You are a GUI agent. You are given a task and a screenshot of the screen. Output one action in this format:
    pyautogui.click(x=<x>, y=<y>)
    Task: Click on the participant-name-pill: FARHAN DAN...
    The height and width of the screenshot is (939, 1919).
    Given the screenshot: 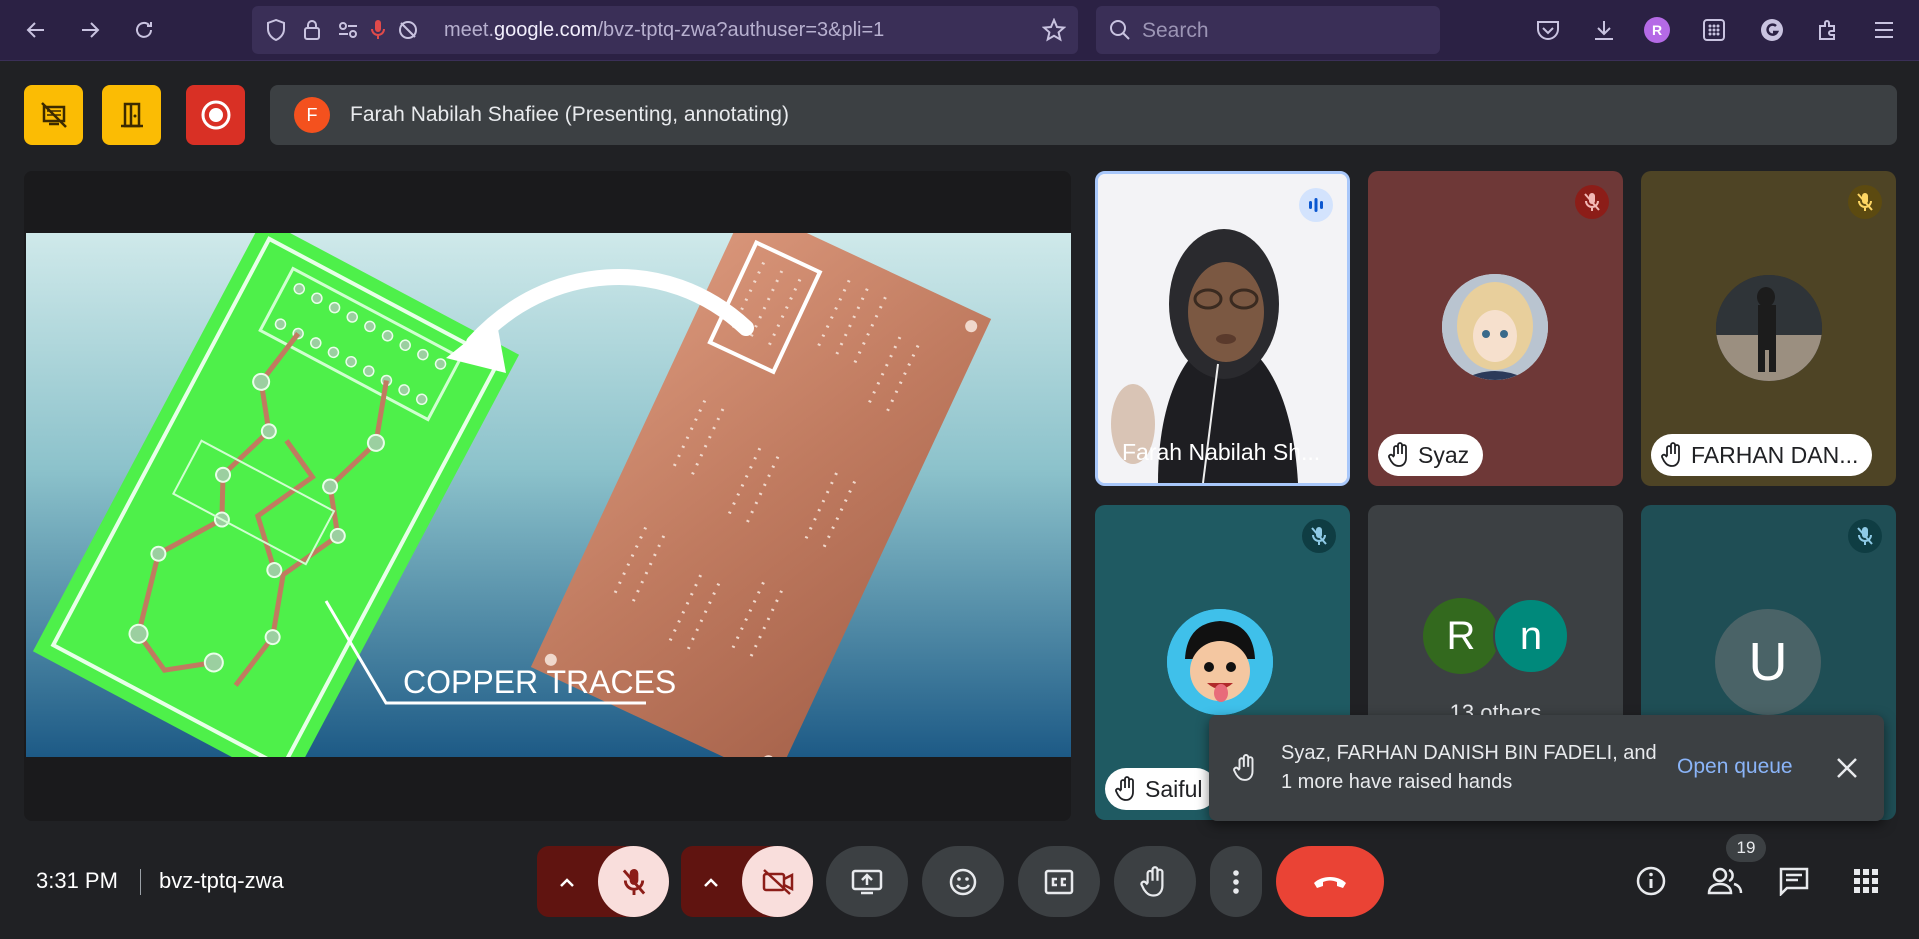 What is the action you would take?
    pyautogui.click(x=1762, y=455)
    